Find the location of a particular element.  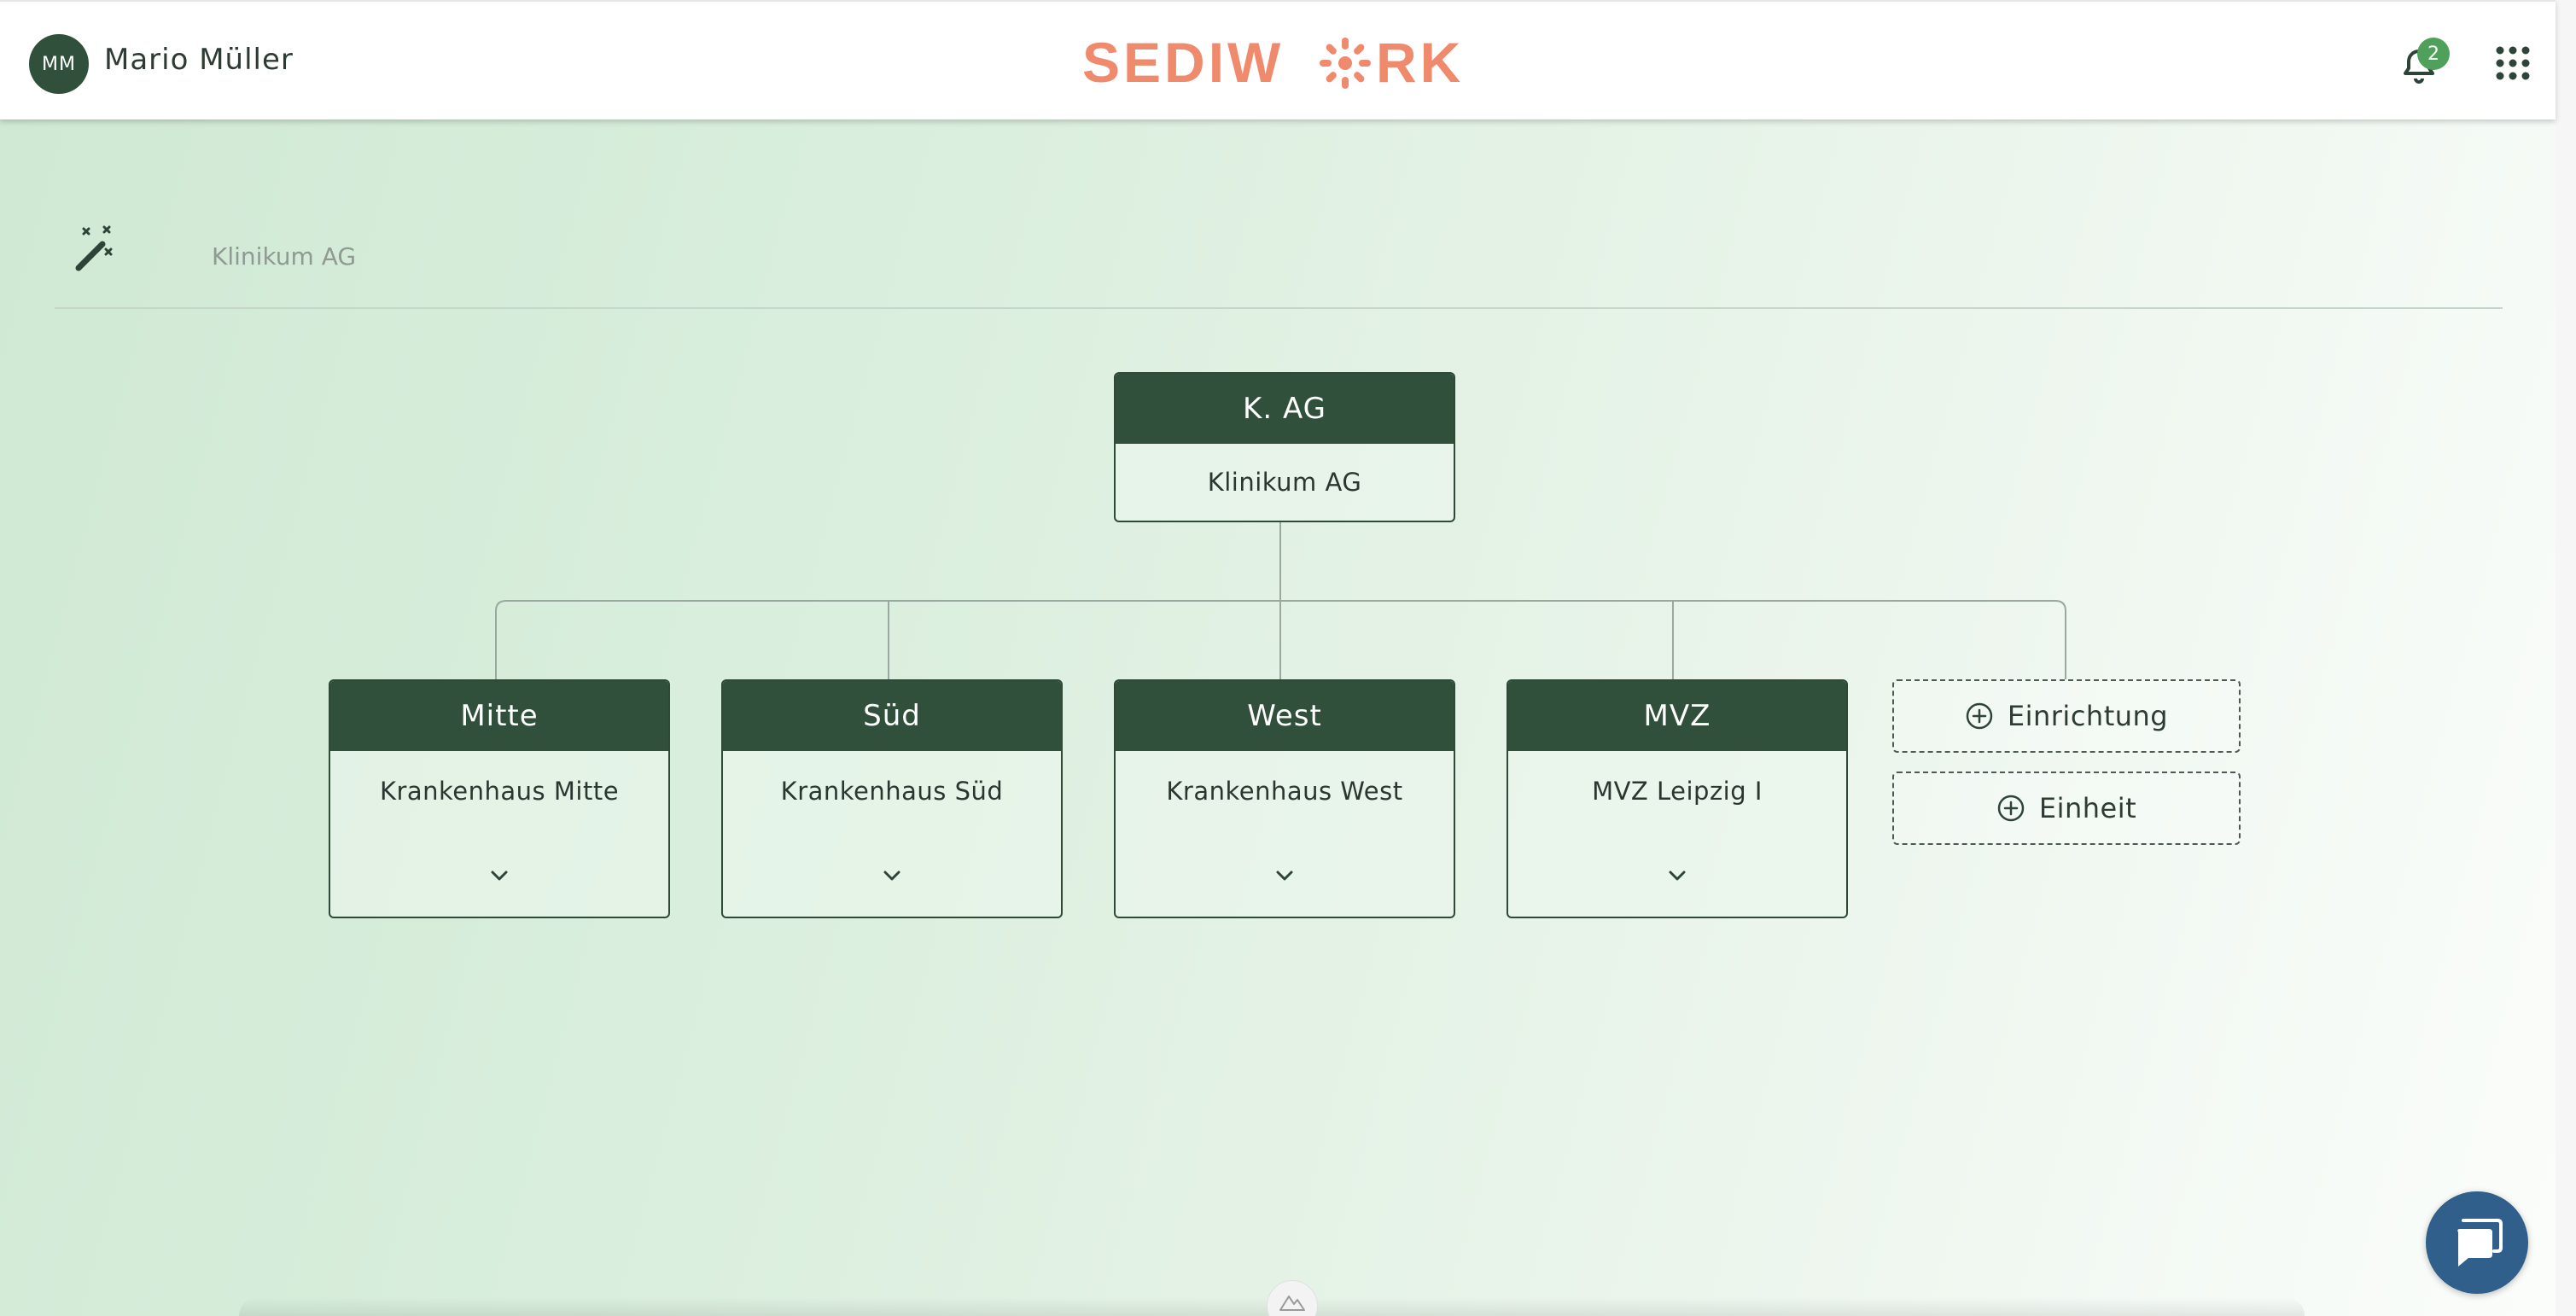

org-node-short-name: Mitte is located at coordinates (499, 716).